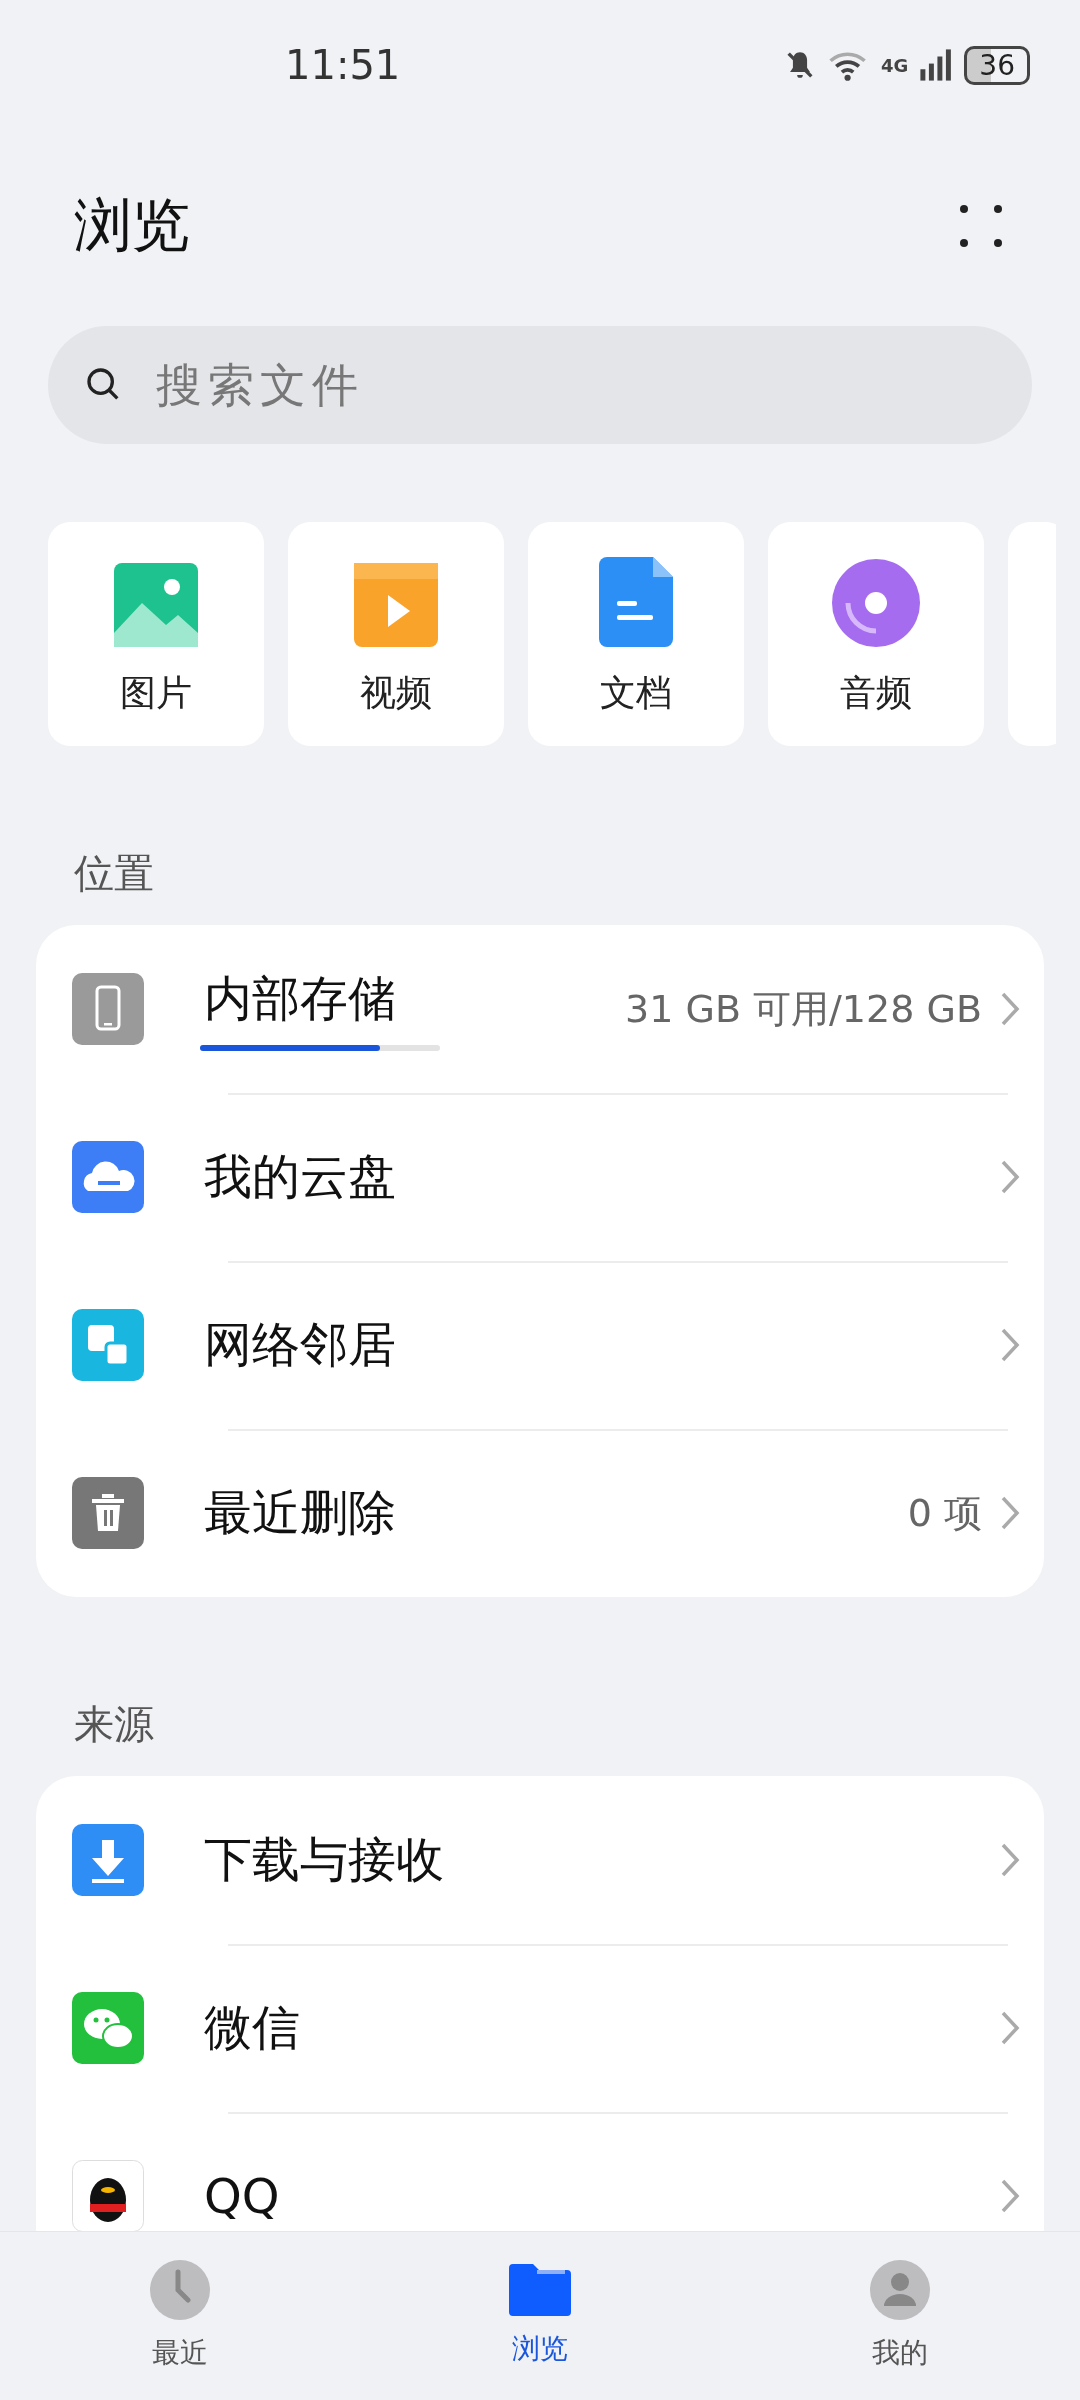 The width and height of the screenshot is (1080, 2400). What do you see at coordinates (108, 1860) in the screenshot?
I see `download-icon` at bounding box center [108, 1860].